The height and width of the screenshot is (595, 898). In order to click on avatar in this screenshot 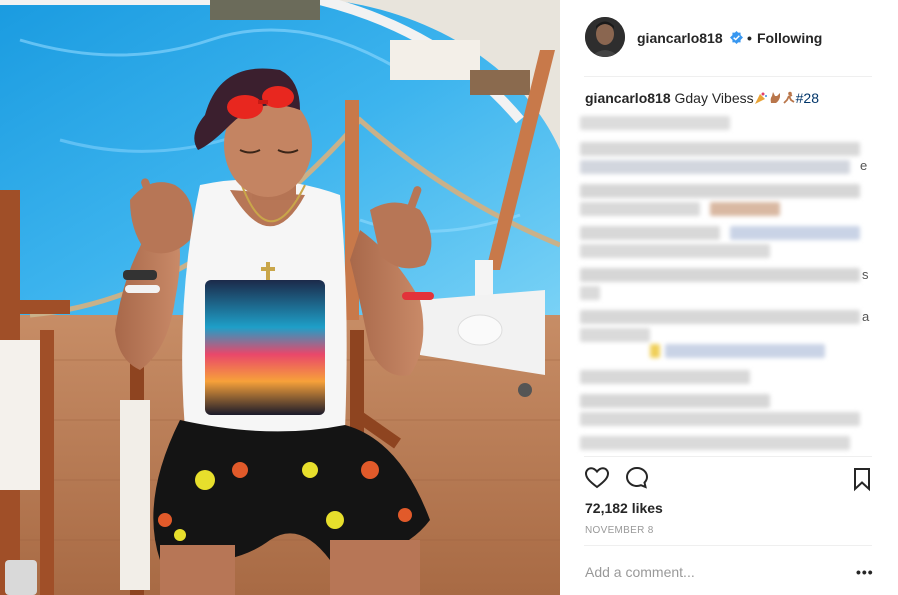, I will do `click(605, 37)`.